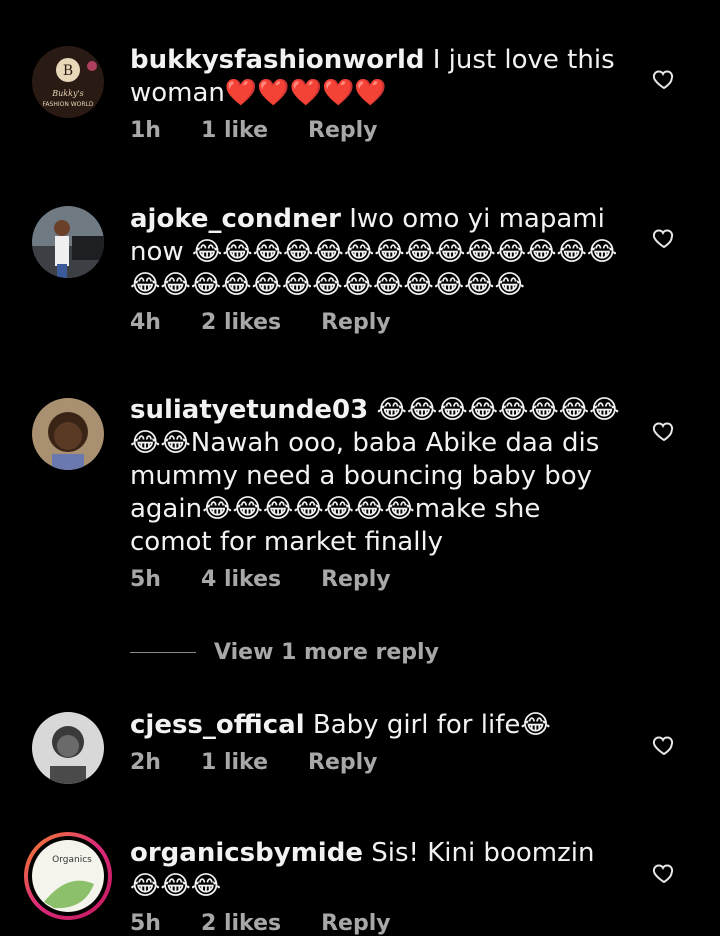  What do you see at coordinates (246, 853) in the screenshot?
I see `username: organicsbymide` at bounding box center [246, 853].